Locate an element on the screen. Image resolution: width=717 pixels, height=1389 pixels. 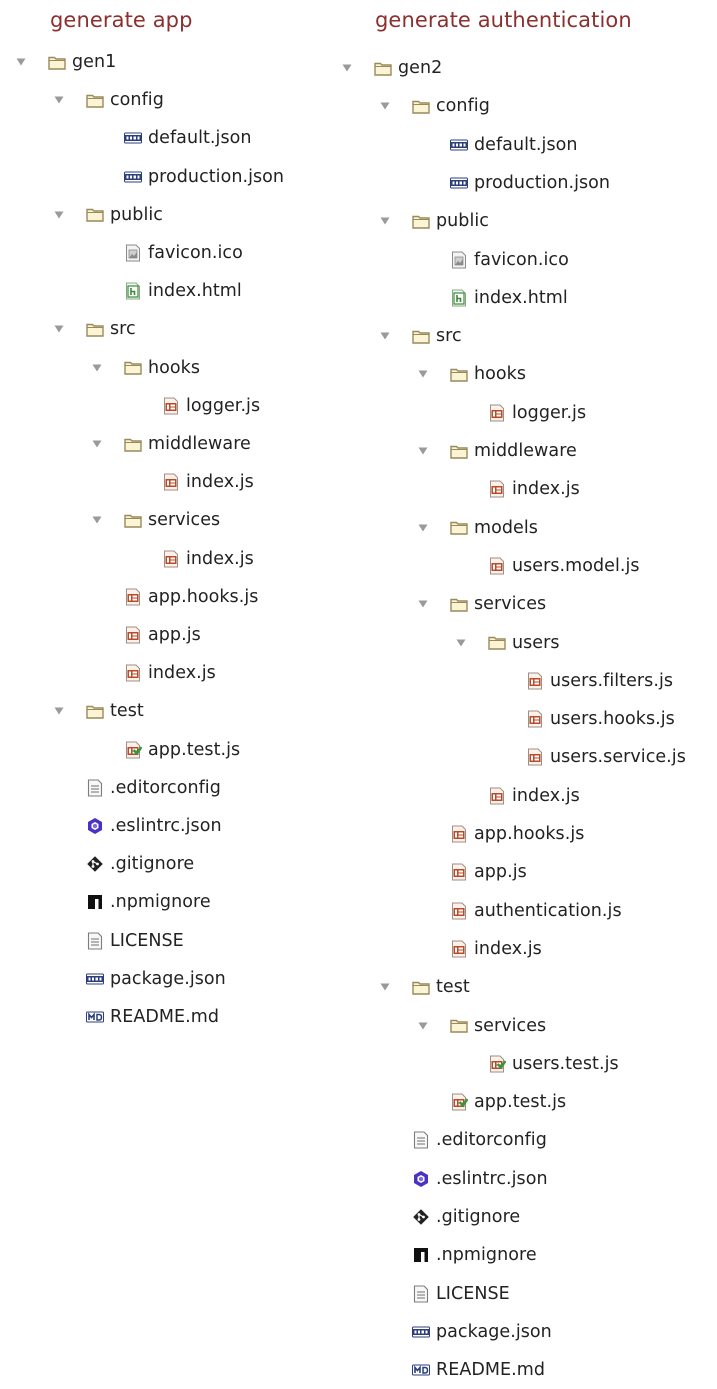
tree-item-label: index.js is located at coordinates (508, 948).